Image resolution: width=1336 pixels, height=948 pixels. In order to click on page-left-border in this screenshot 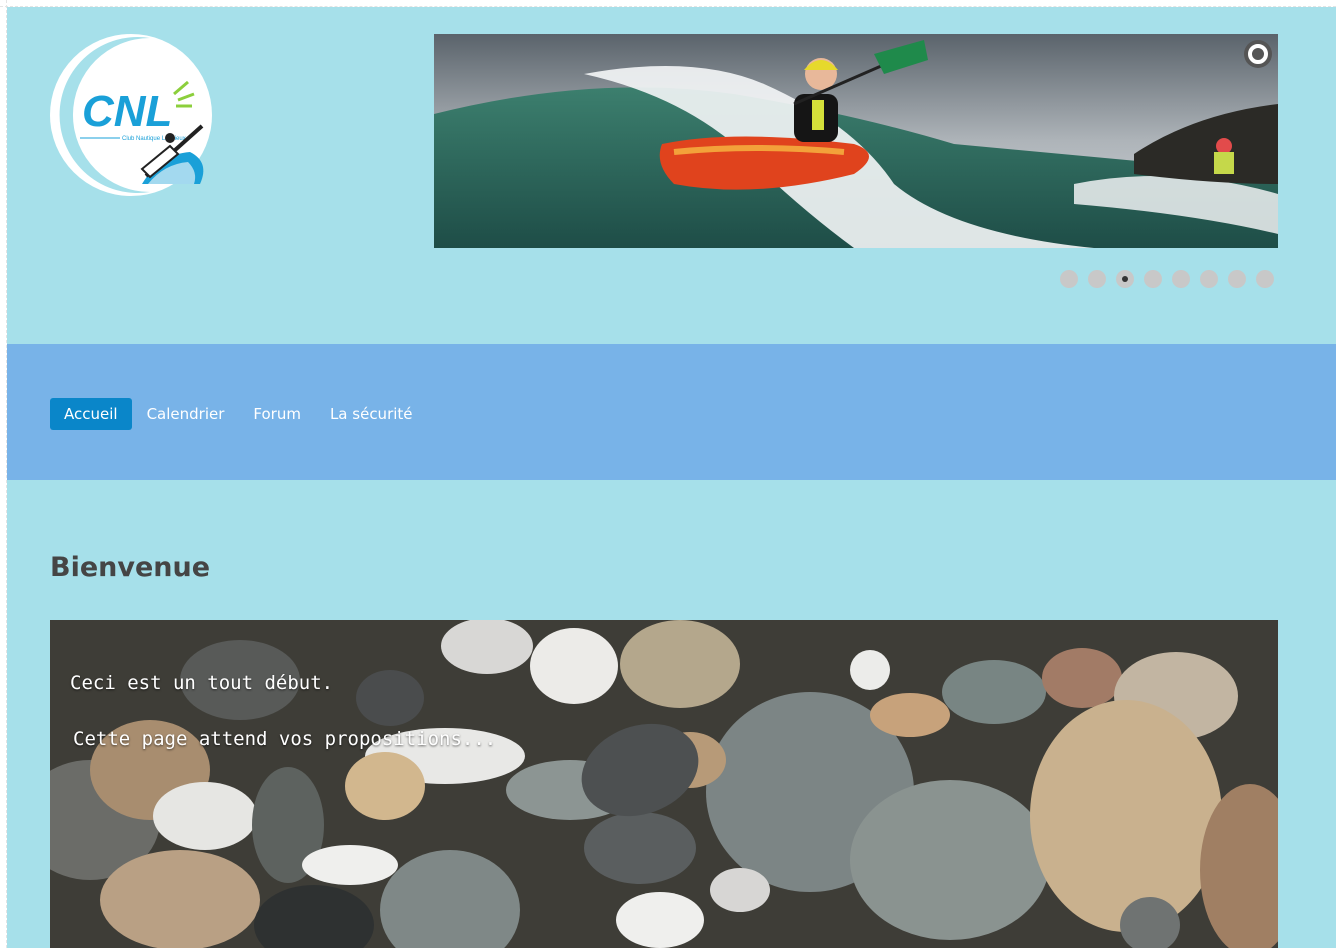, I will do `click(3, 474)`.